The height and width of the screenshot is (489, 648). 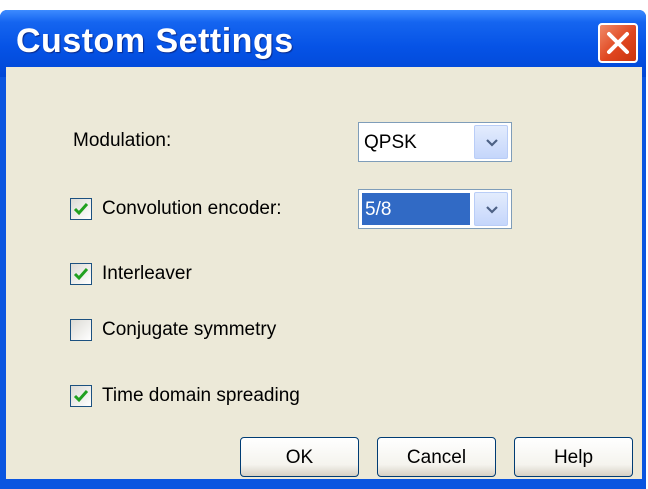 I want to click on convolution-encoder-checkbox, so click(x=81, y=209).